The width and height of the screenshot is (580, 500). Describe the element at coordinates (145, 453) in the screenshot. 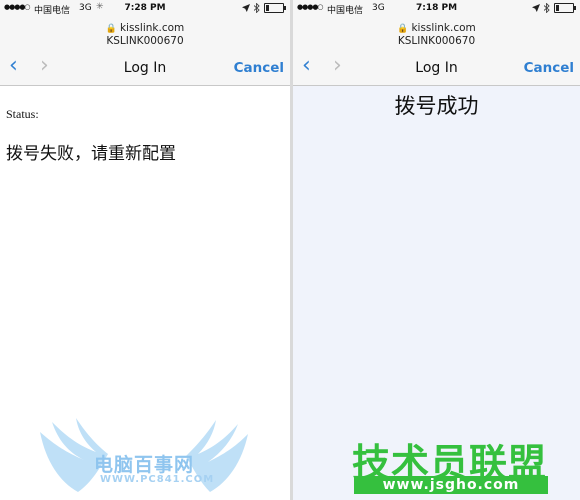

I see `watermark-pc841: 电脑百事网 WWW.PC841.COM` at that location.